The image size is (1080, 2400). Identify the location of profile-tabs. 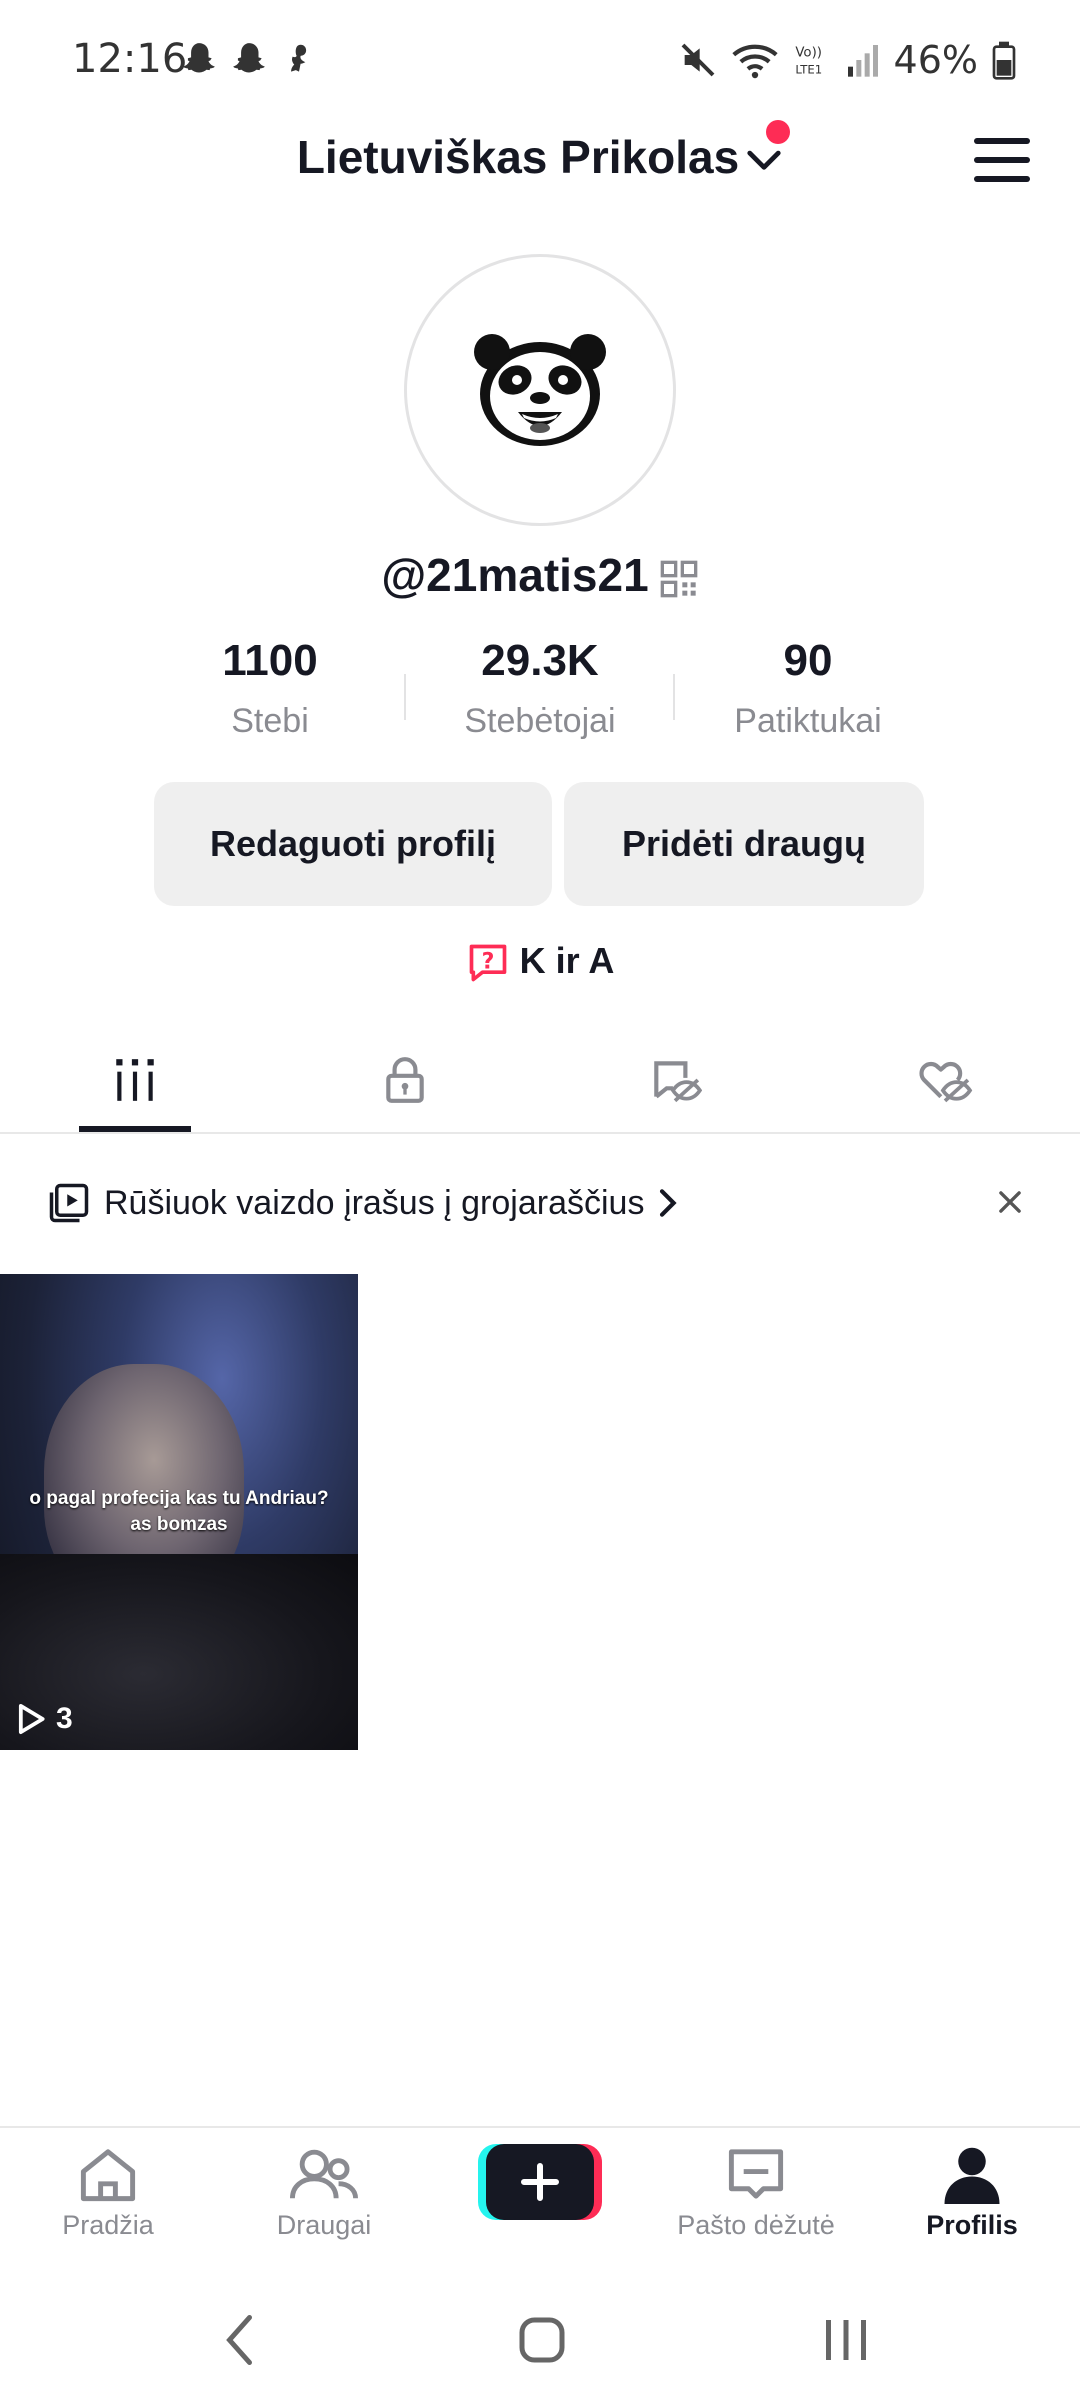
(540, 1082).